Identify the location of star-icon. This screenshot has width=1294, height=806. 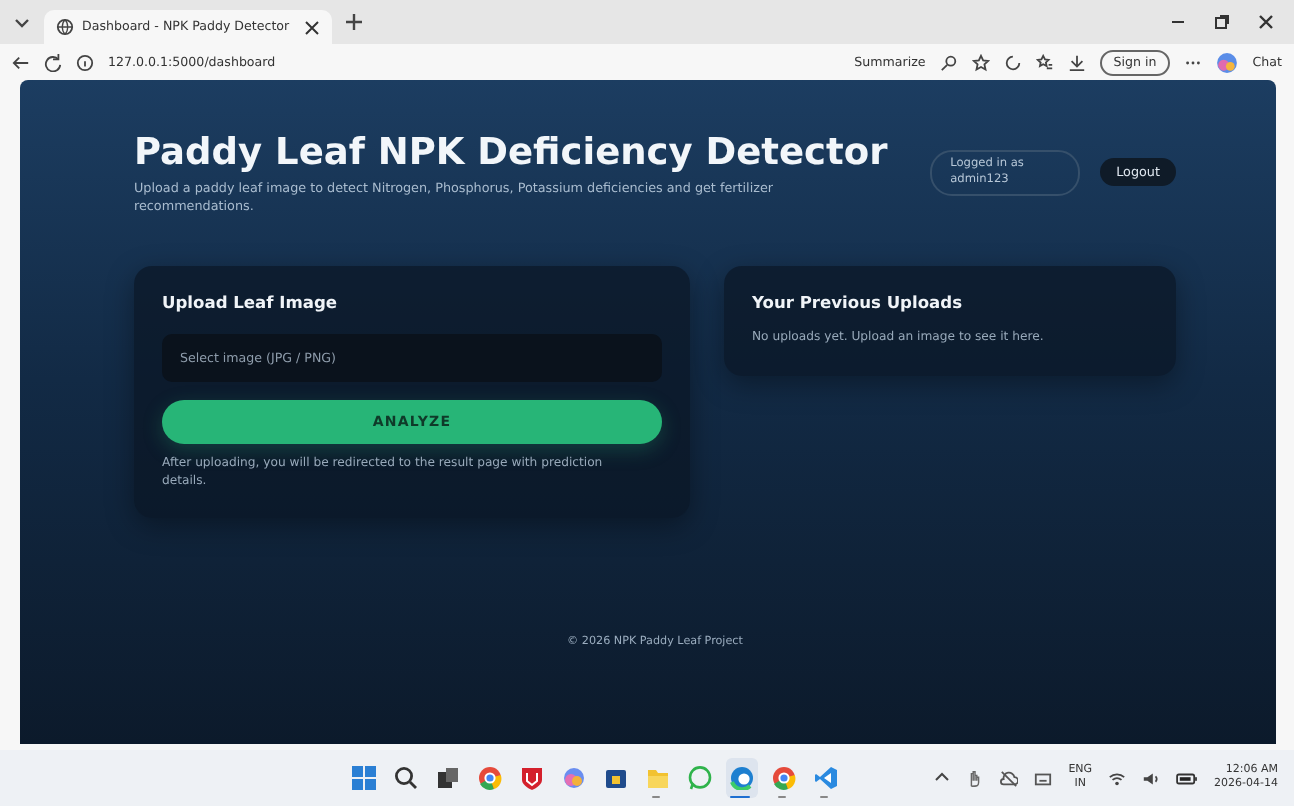
(980, 62).